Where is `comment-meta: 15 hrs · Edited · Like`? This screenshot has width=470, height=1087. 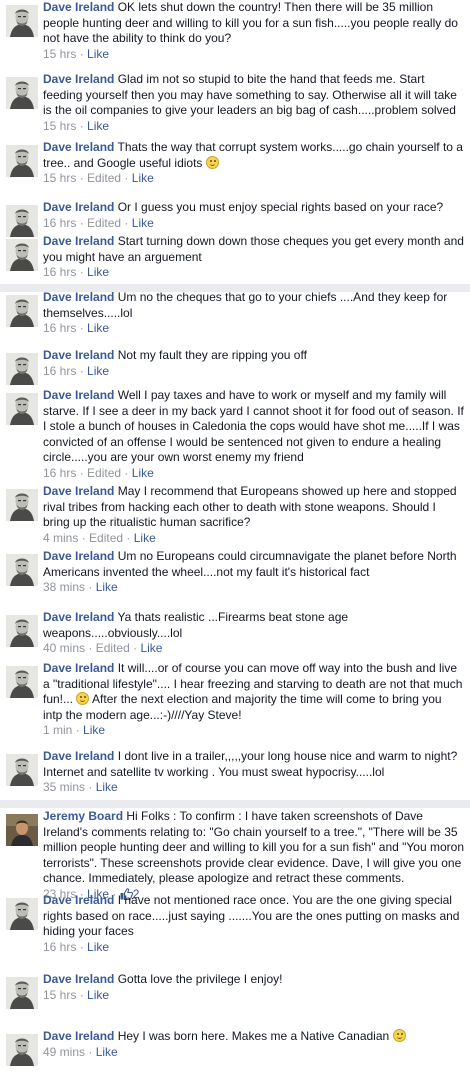 comment-meta: 15 hrs · Edited · Like is located at coordinates (253, 179).